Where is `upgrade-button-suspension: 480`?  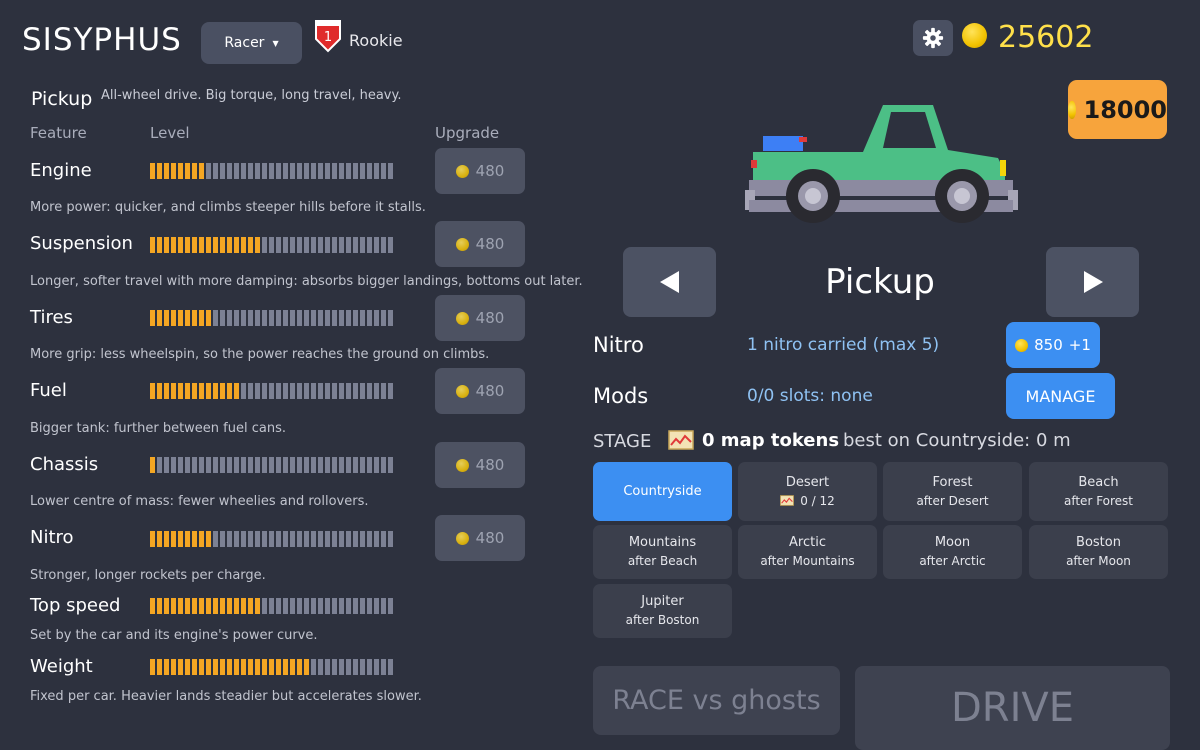 upgrade-button-suspension: 480 is located at coordinates (480, 244).